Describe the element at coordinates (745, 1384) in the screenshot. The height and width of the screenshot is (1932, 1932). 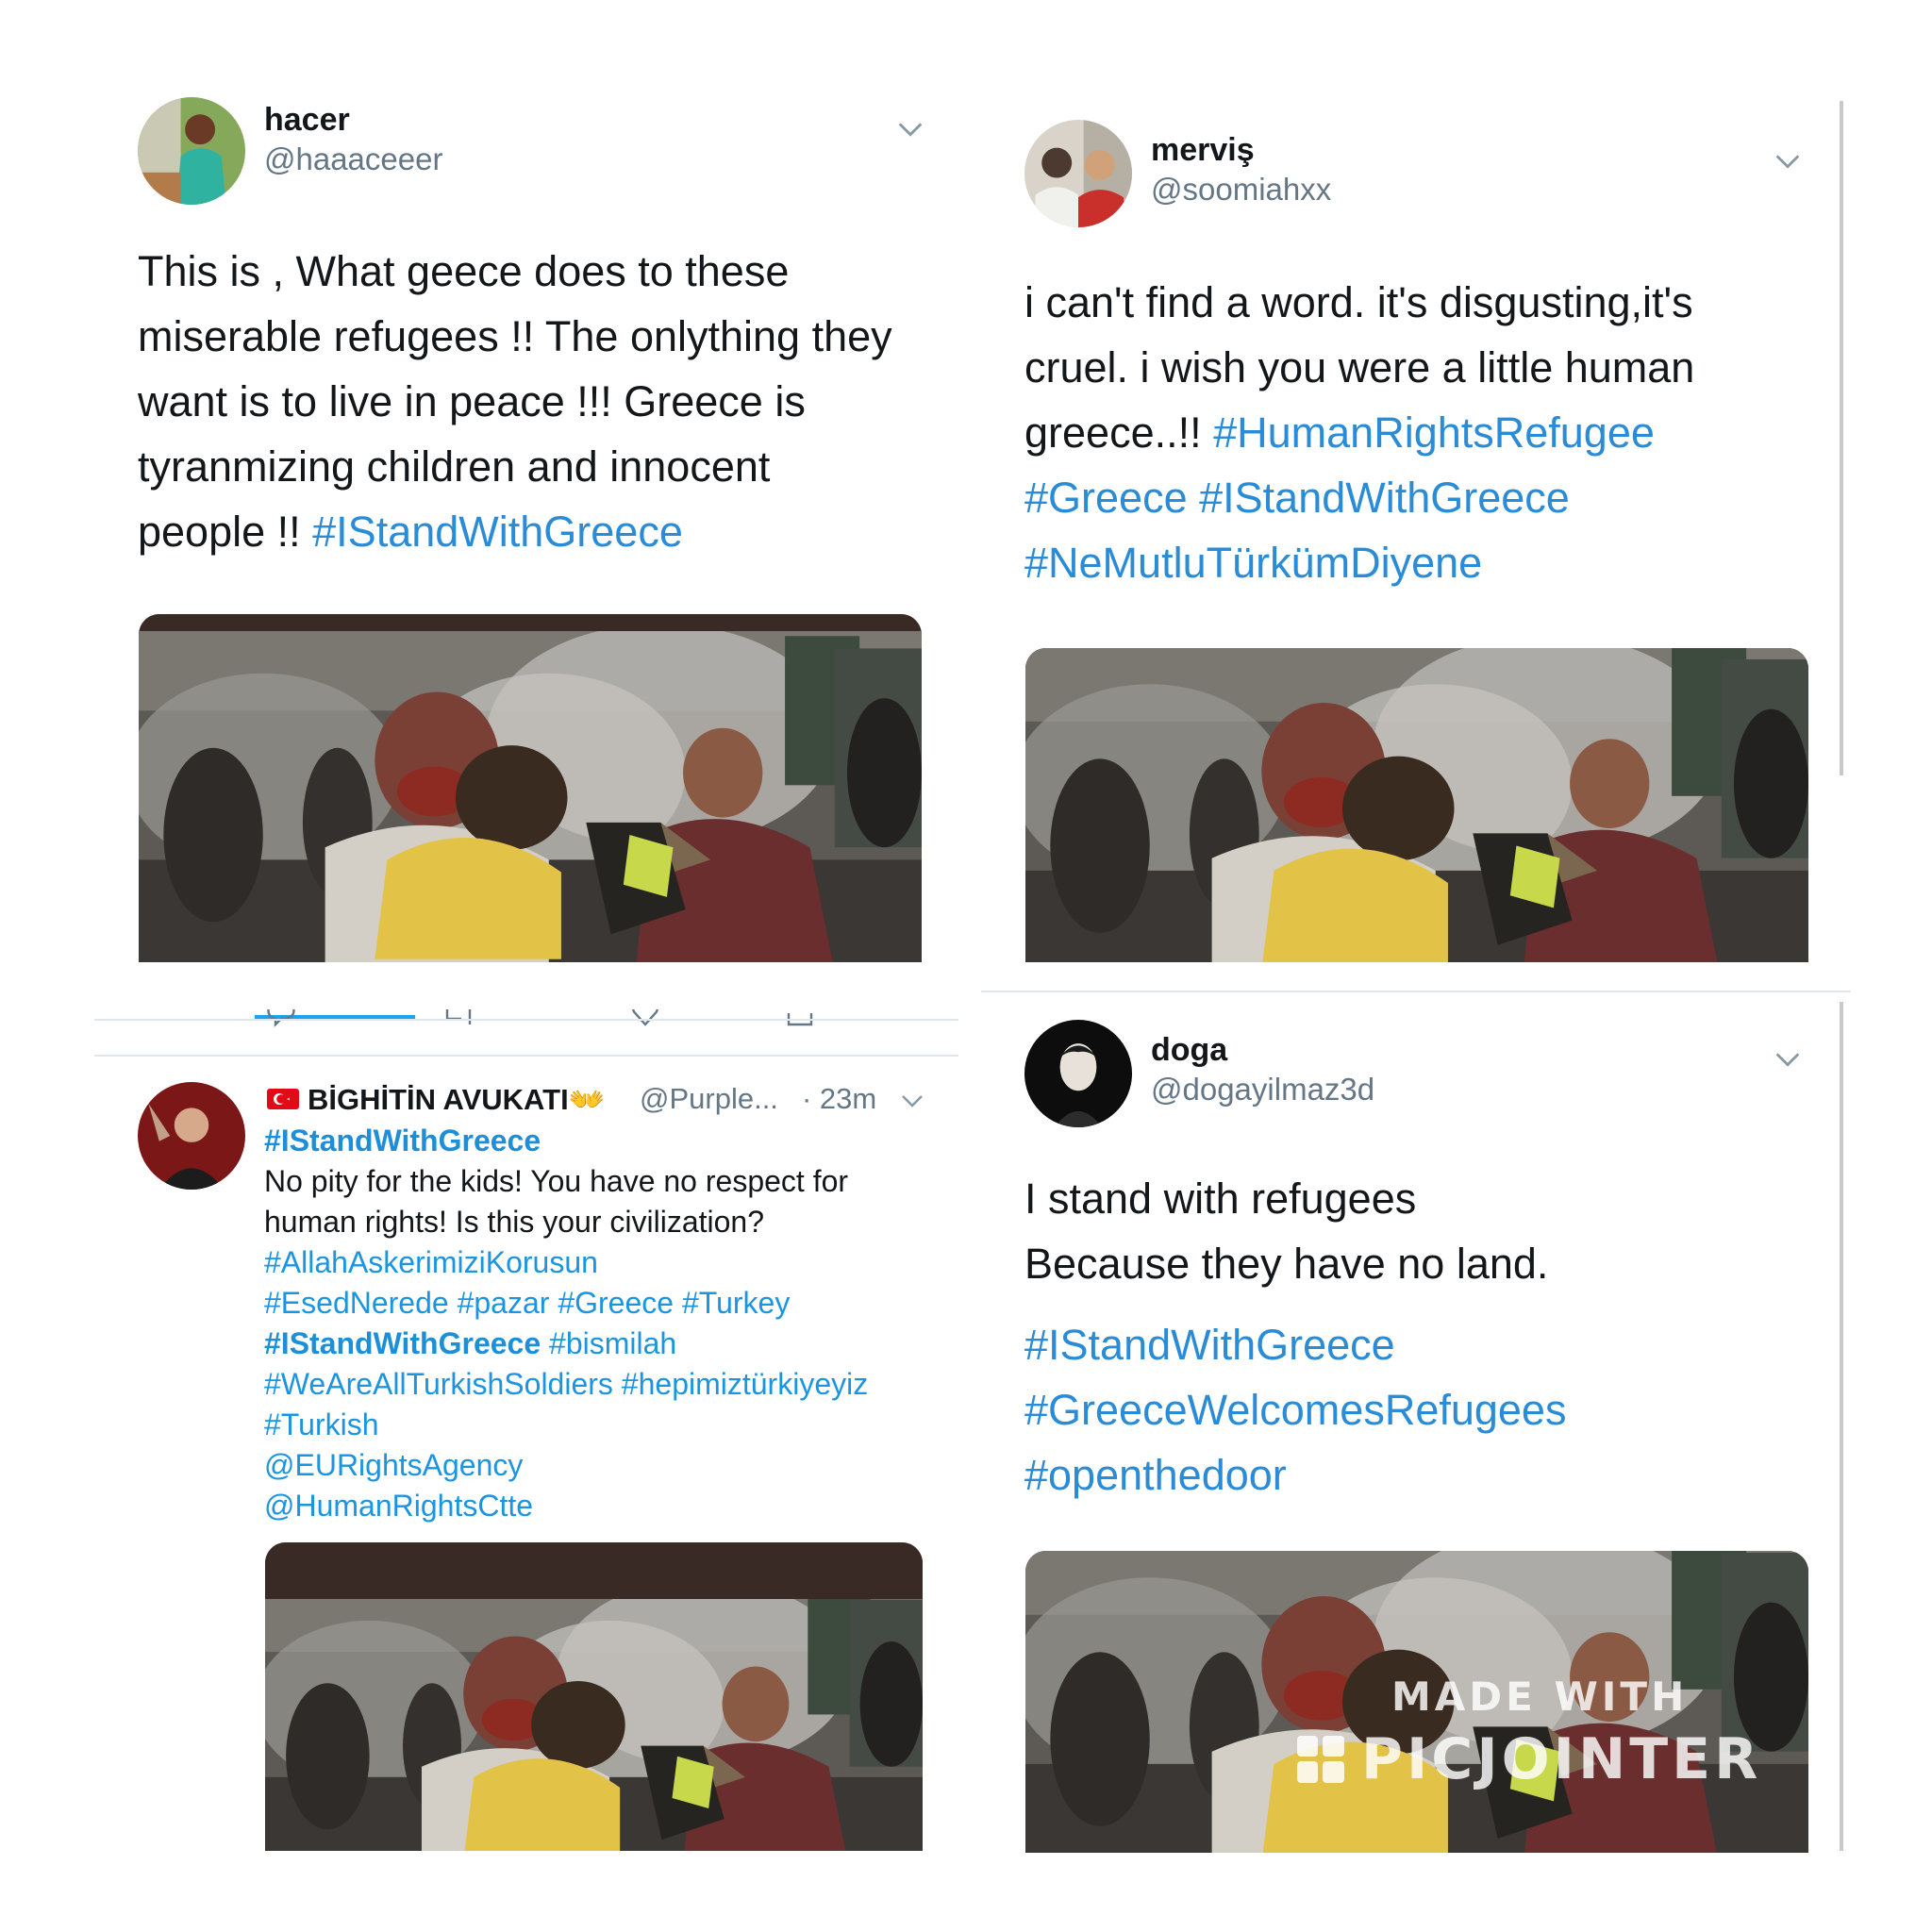
I see `hashtag-link: #hepimiztürkiyeyiz` at that location.